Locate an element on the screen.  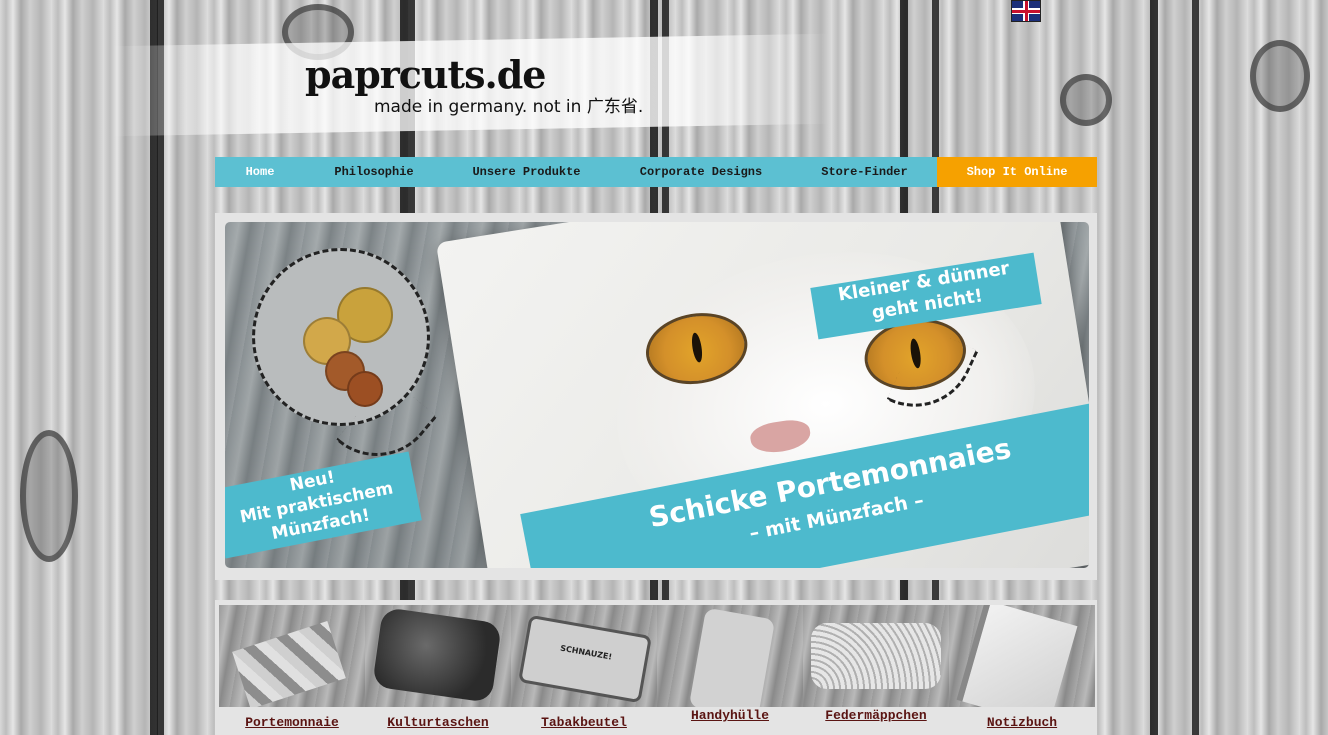
product-label-tabakbeutel: Tabakbeutel is located at coordinates (584, 722).